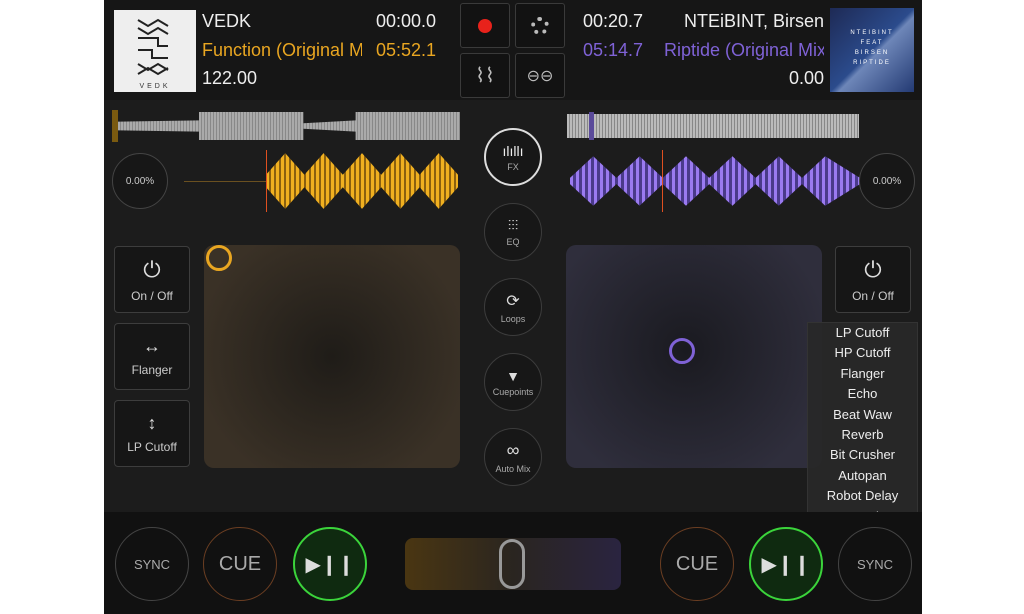  Describe the element at coordinates (887, 181) in the screenshot. I see `right-pitch-knob: 0.00%` at that location.